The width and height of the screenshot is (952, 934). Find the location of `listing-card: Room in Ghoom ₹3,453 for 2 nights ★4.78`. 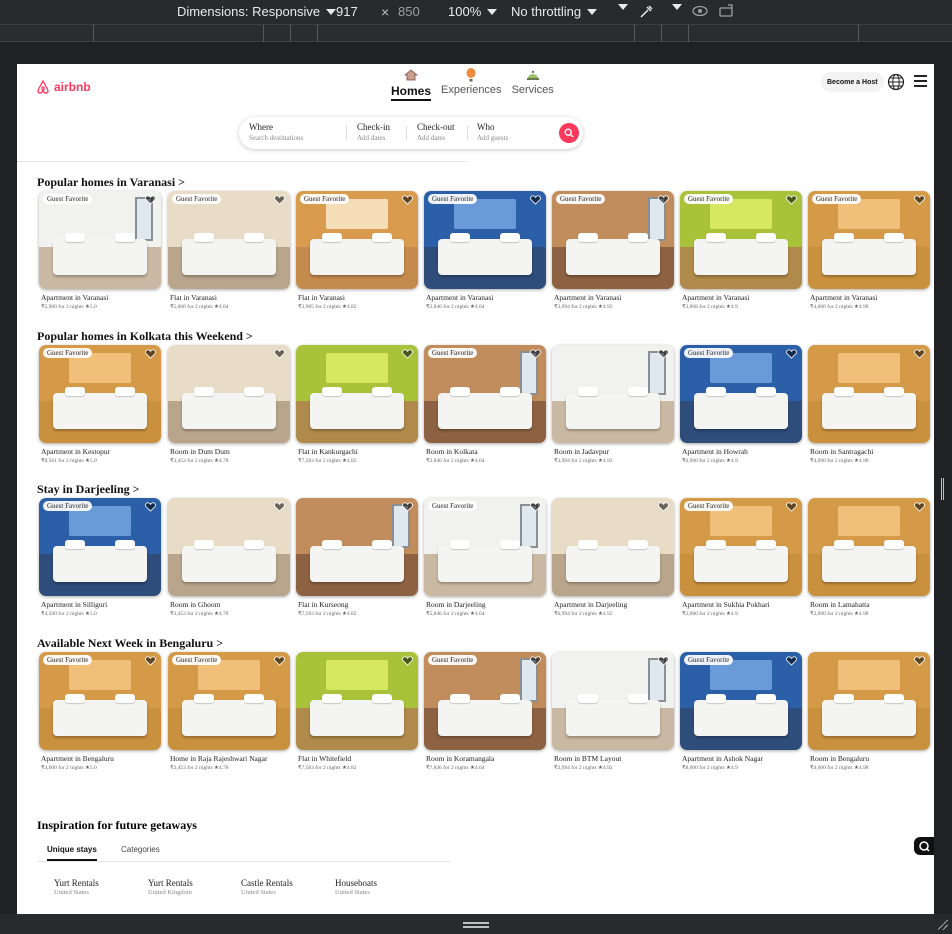

listing-card: Room in Ghoom ₹3,453 for 2 nights ★4.78 is located at coordinates (229, 558).